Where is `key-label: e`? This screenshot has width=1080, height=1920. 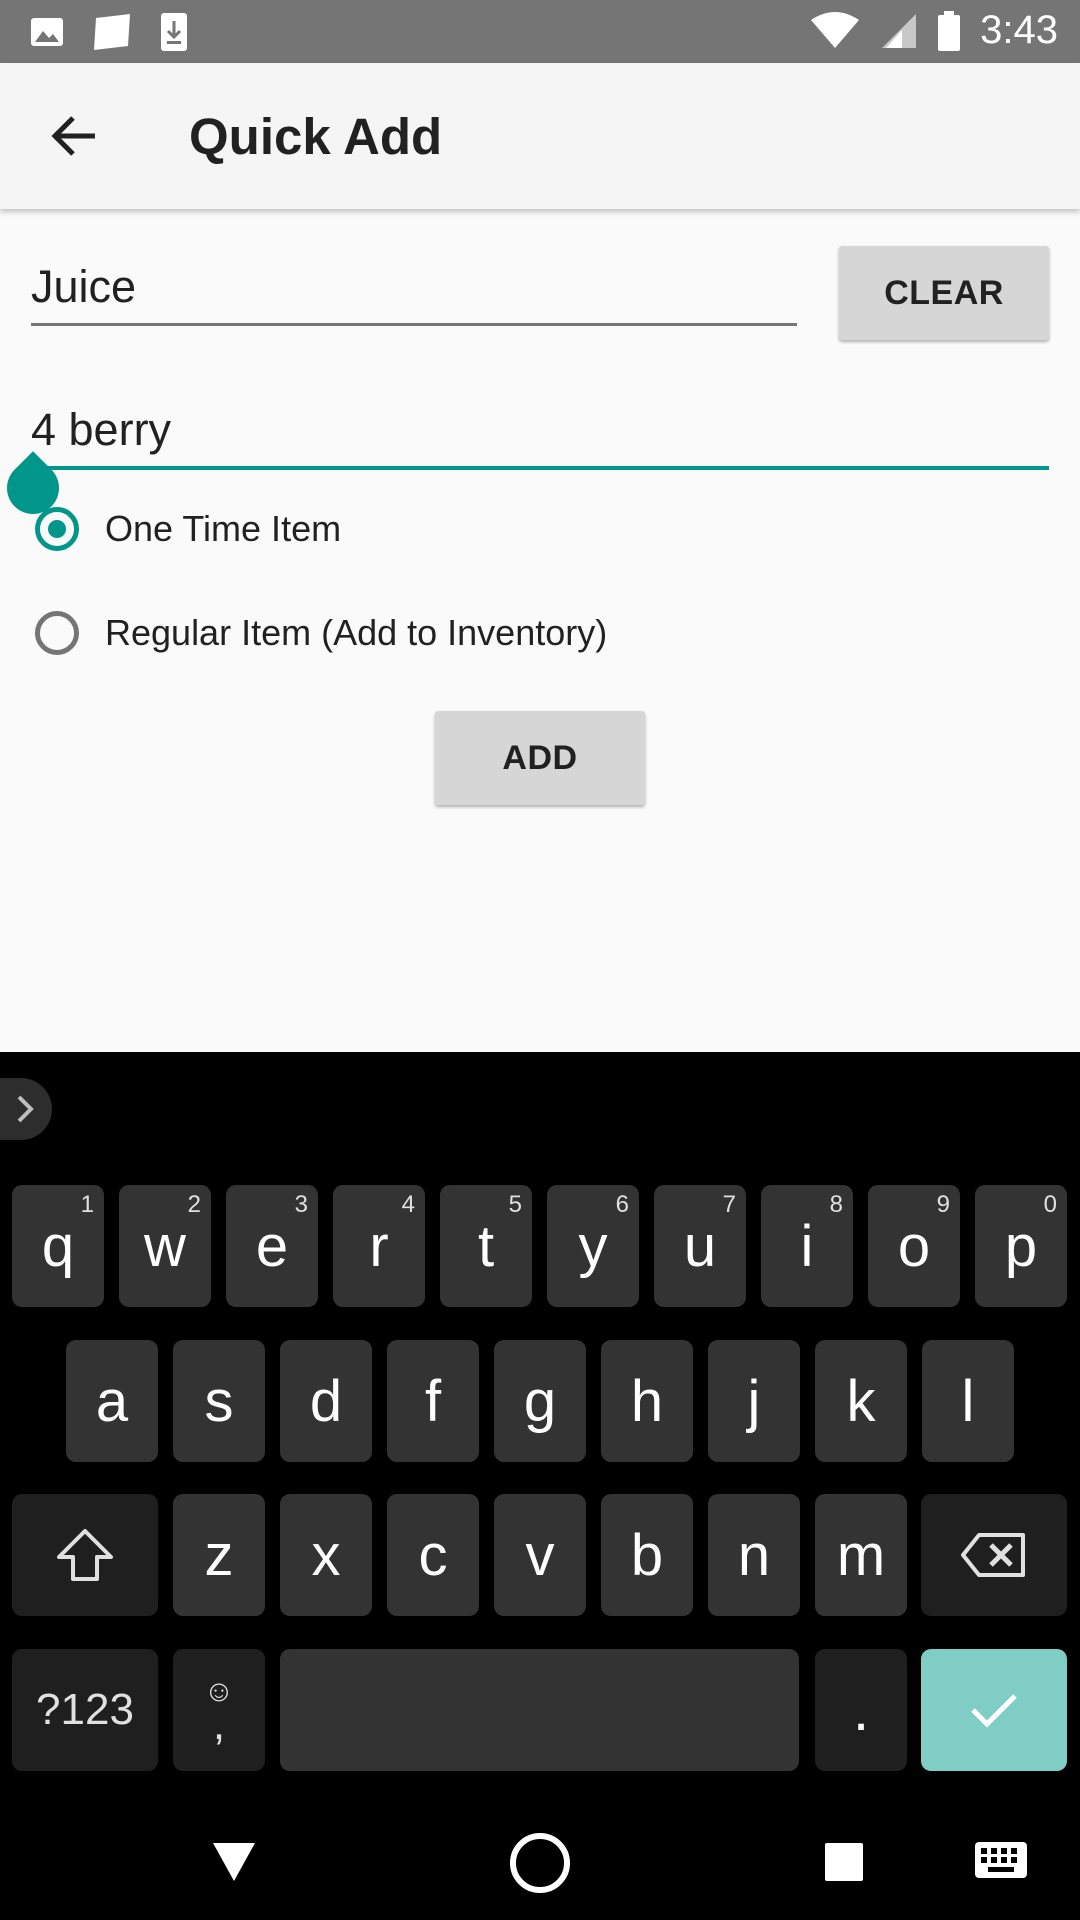 key-label: e is located at coordinates (272, 1246).